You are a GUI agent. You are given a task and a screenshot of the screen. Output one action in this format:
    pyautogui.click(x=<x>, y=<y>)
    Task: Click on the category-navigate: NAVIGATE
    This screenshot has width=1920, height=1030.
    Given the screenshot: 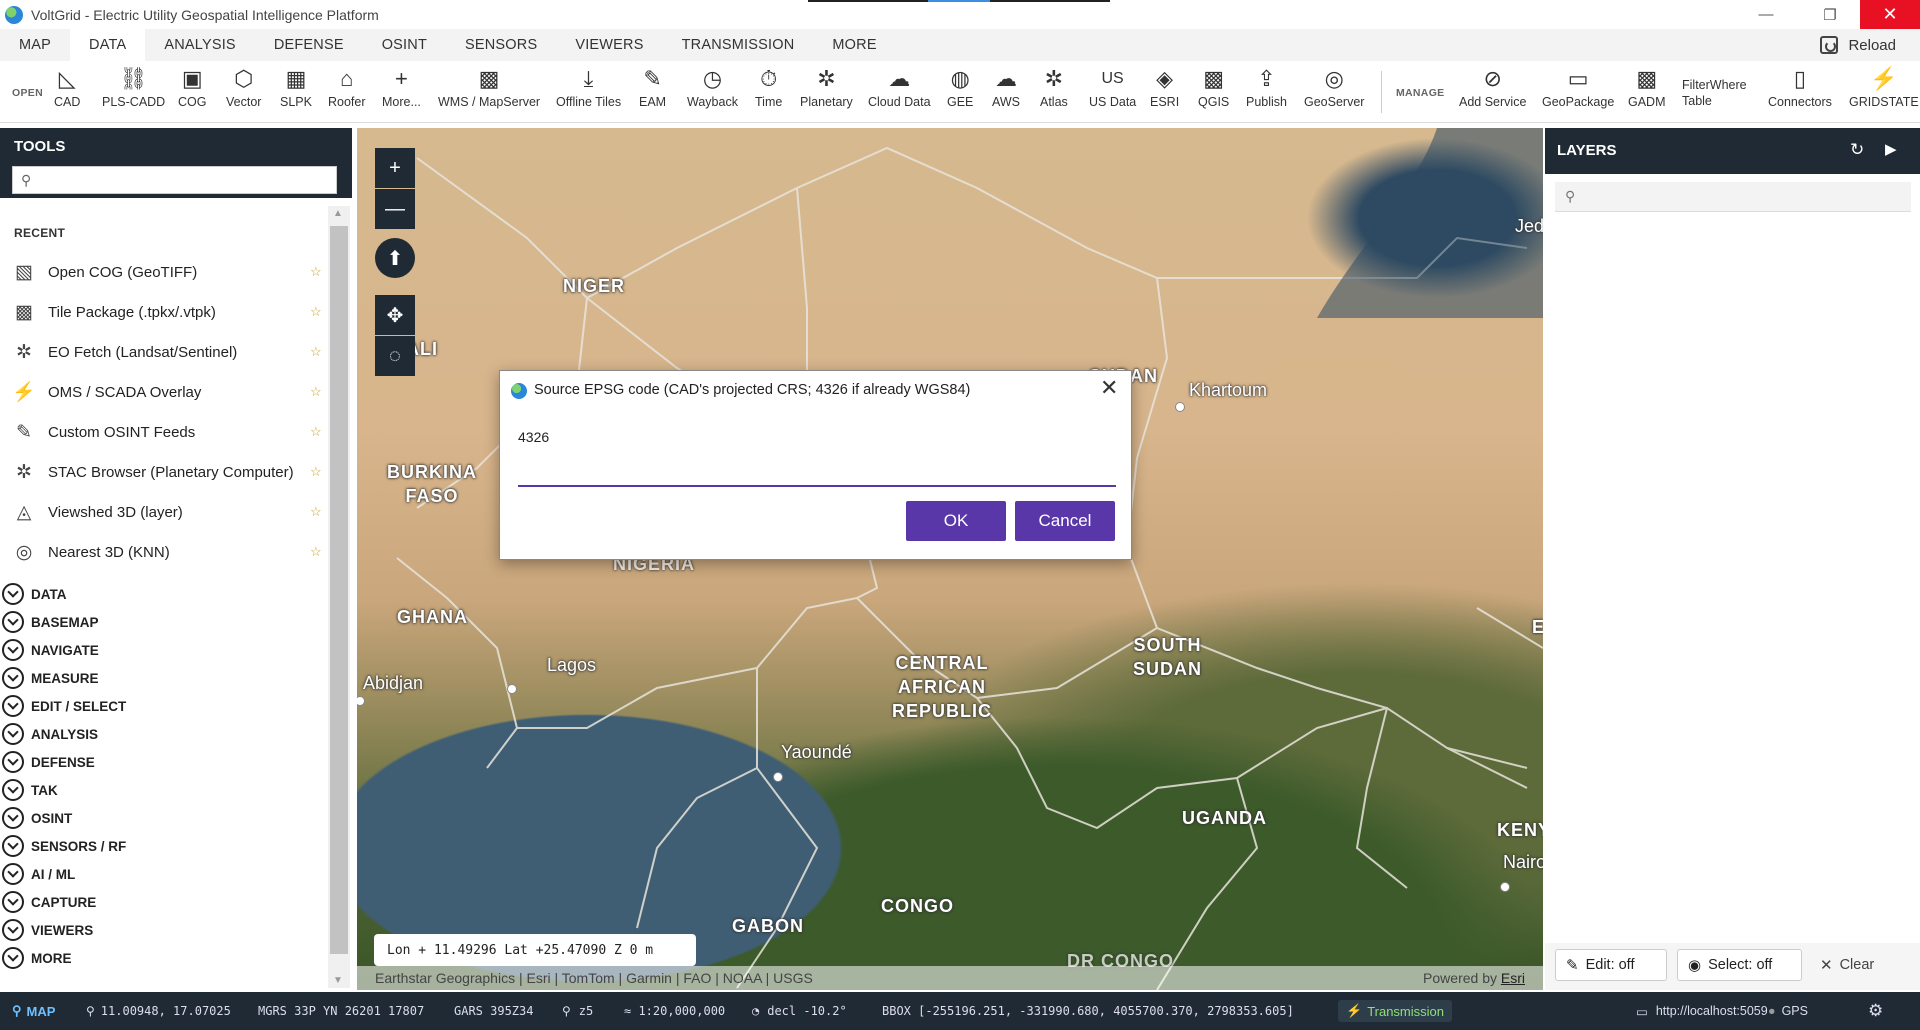 What is the action you would take?
    pyautogui.click(x=49, y=650)
    